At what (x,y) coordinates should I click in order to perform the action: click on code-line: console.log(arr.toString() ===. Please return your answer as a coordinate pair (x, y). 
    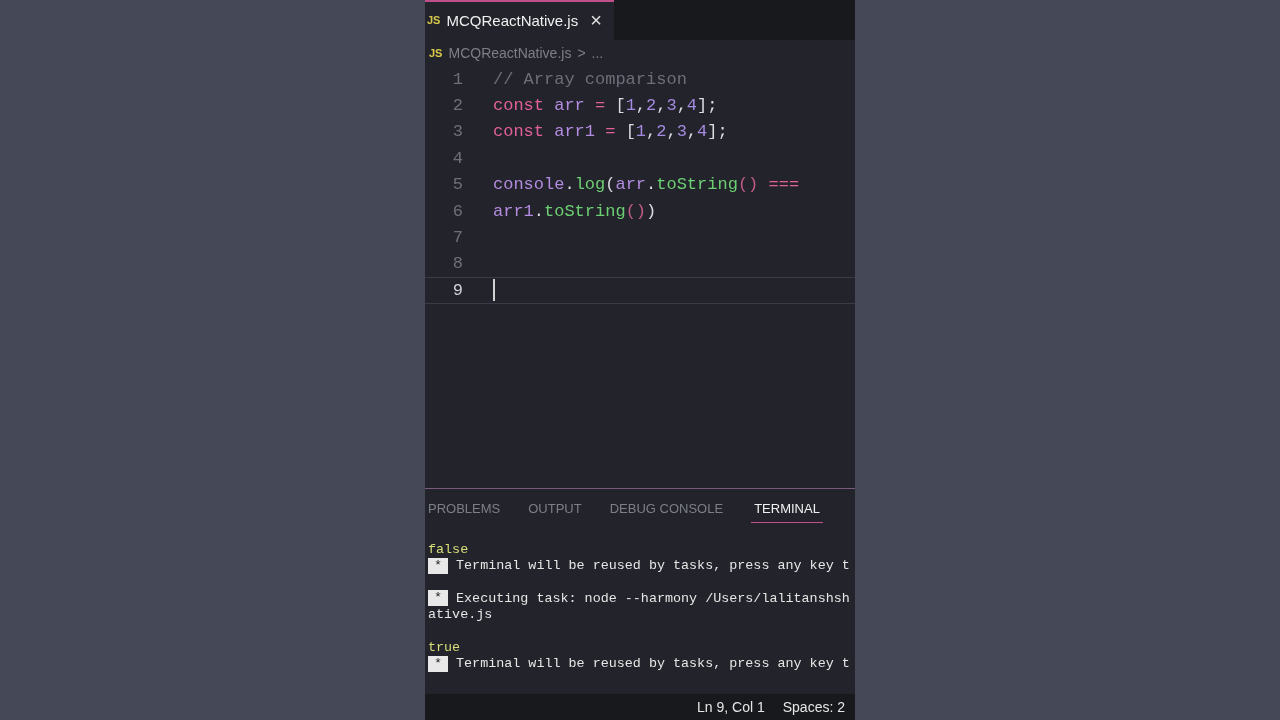
    Looking at the image, I should click on (646, 185).